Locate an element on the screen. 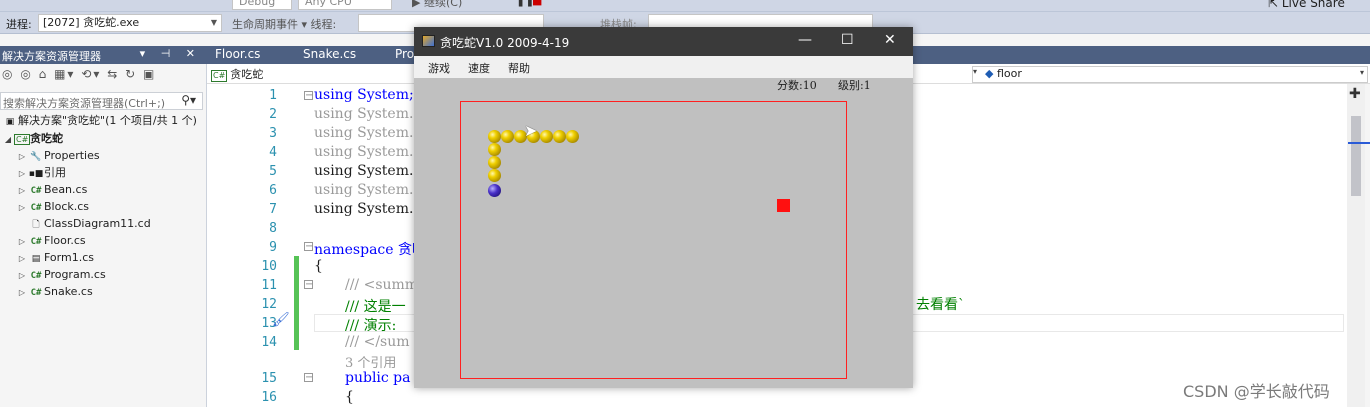 This screenshot has height=407, width=1370. game-title-bar: 贪吃蛇V1.0 2009-4-19 — ☐ ✕ is located at coordinates (663, 41).